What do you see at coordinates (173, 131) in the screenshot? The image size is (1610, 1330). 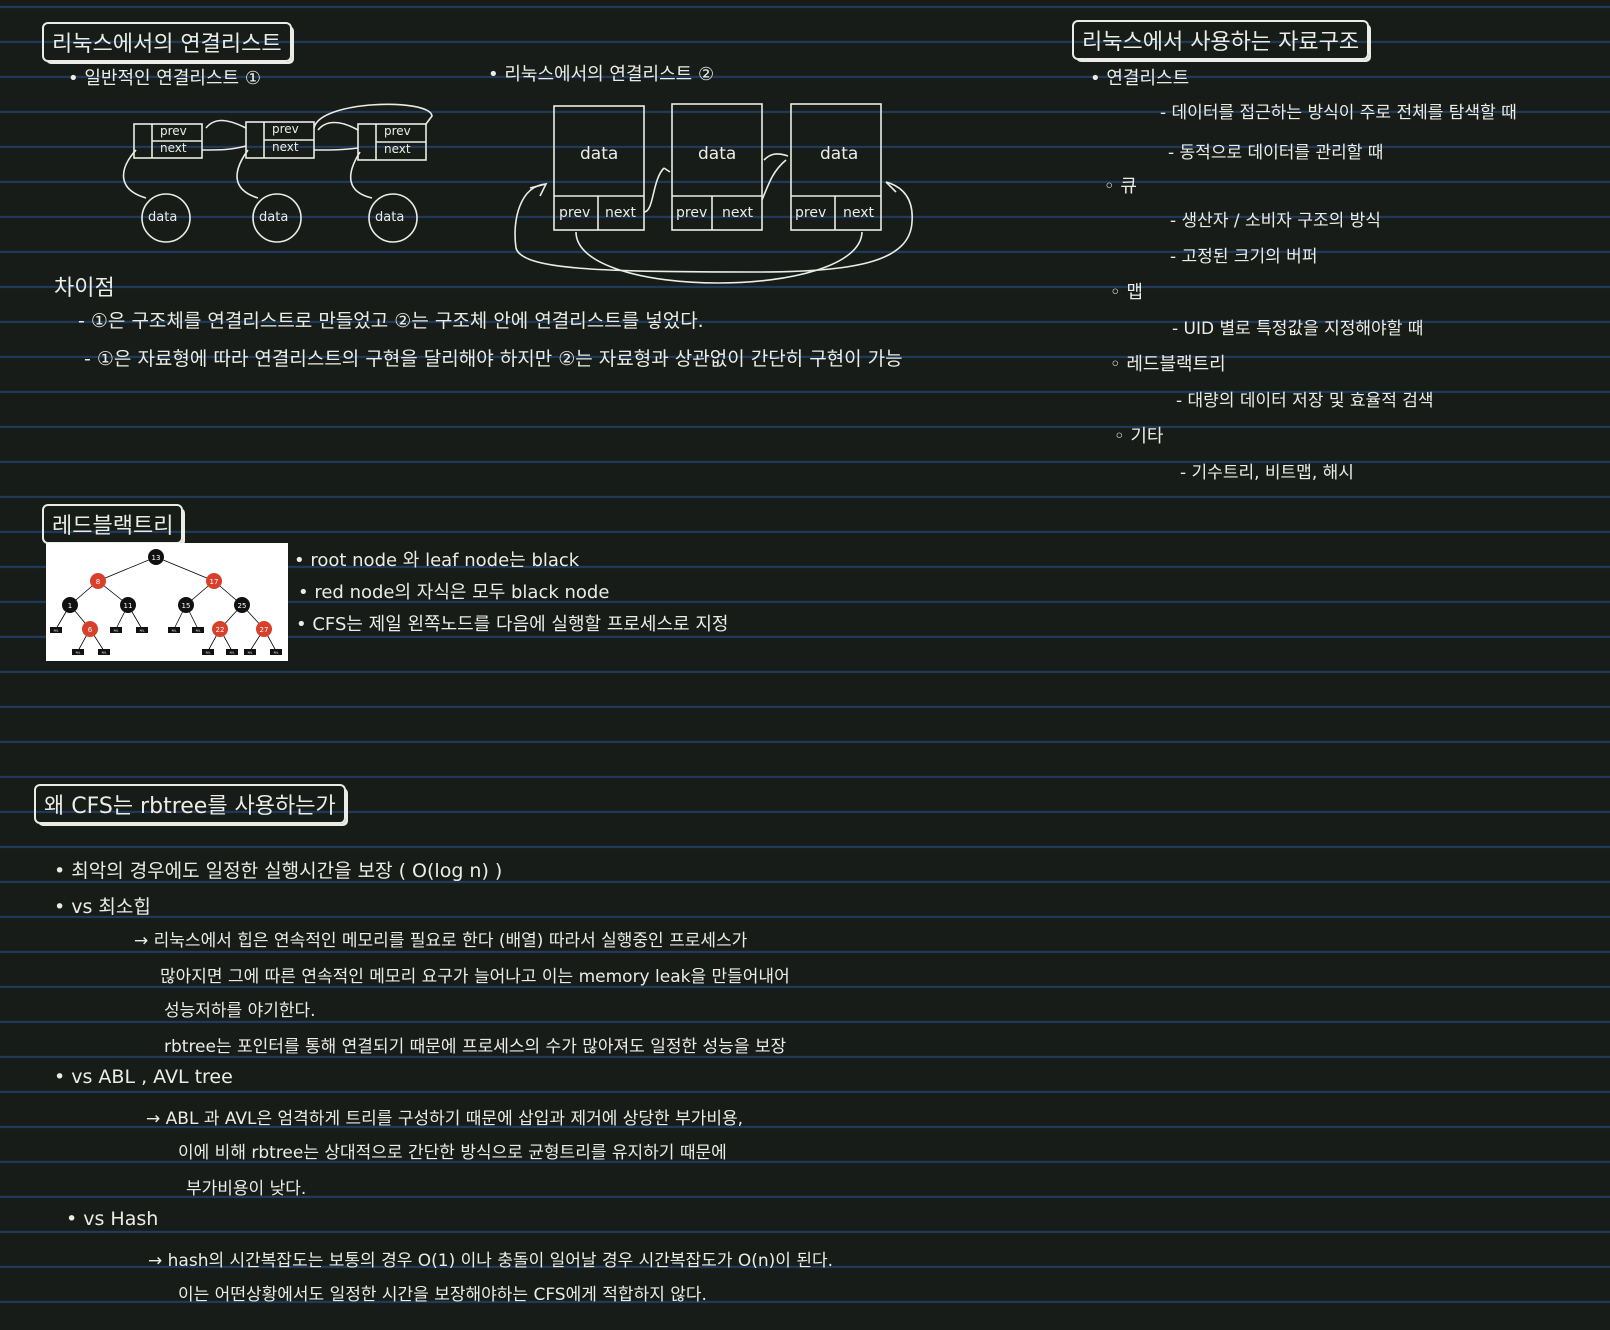 I see `list1-n1-prev: prev` at bounding box center [173, 131].